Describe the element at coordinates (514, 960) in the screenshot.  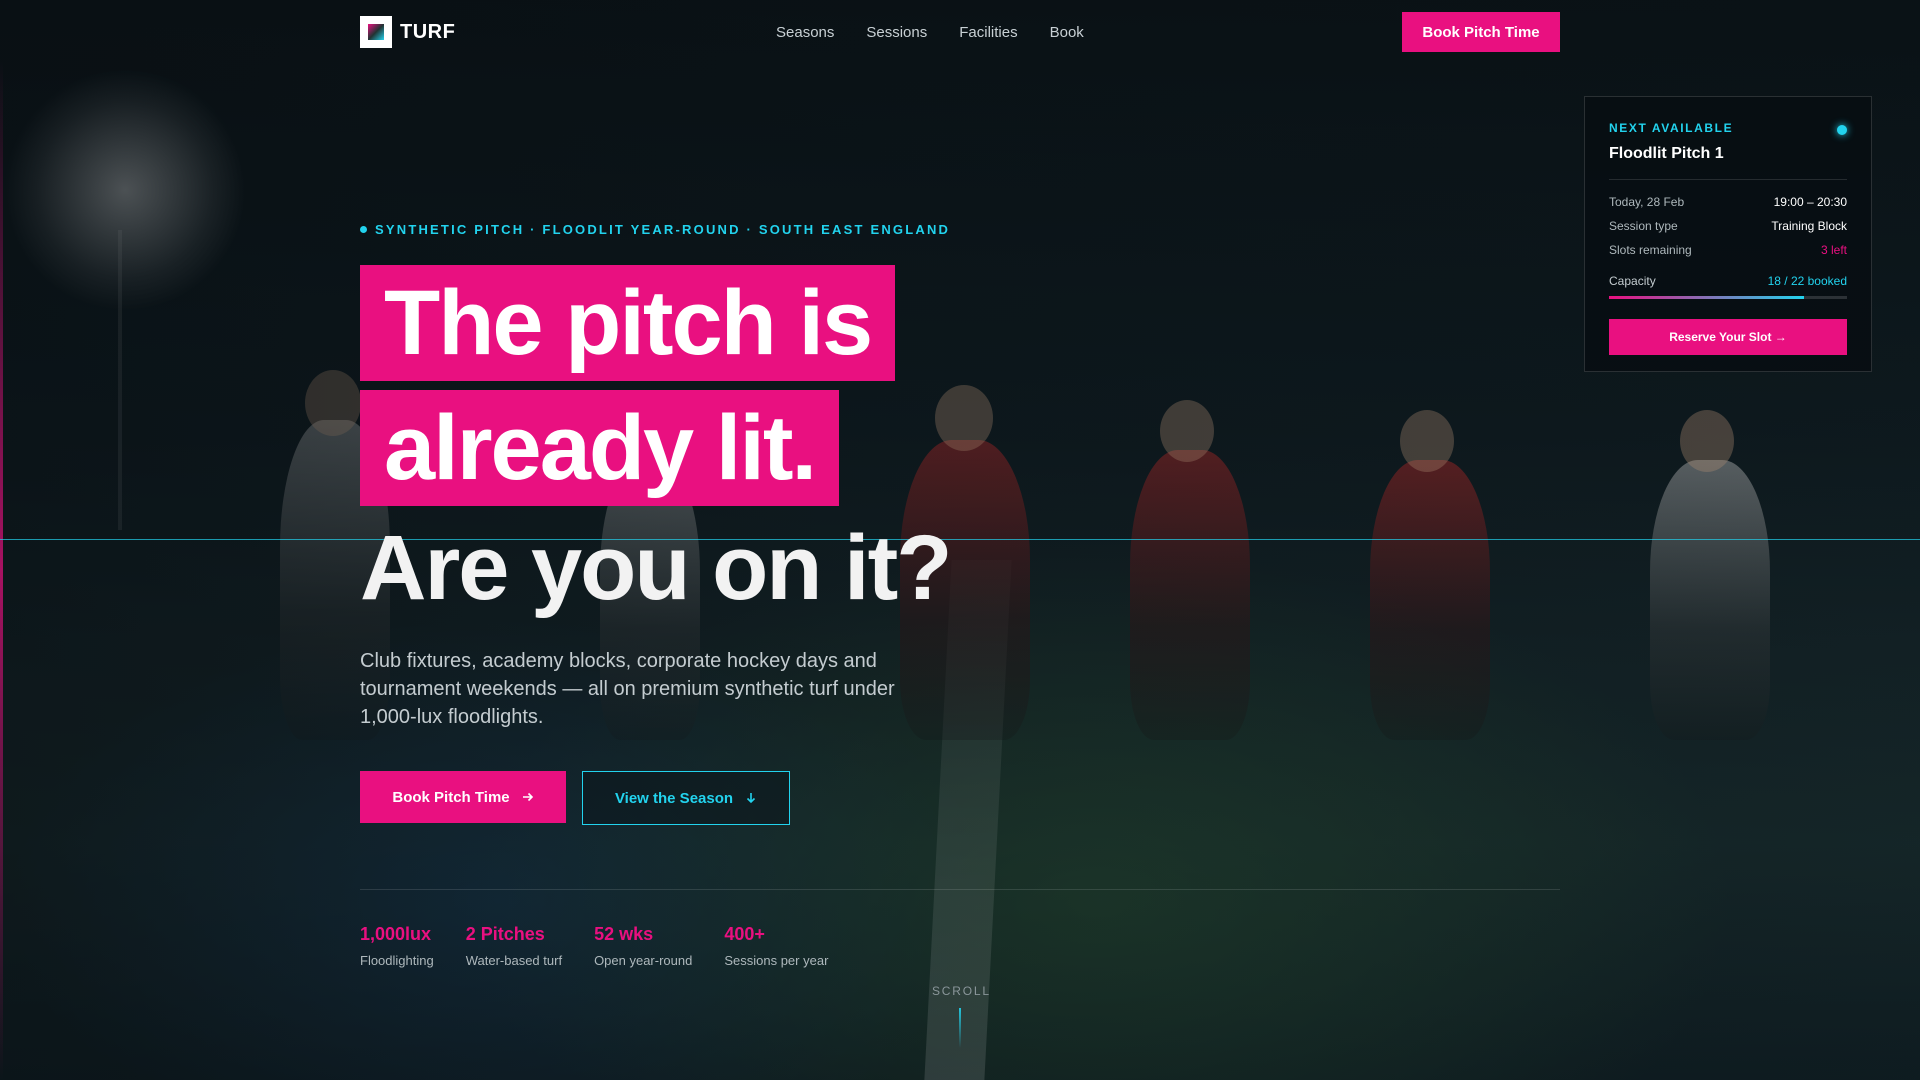
I see `stat-label: Water-based turf` at that location.